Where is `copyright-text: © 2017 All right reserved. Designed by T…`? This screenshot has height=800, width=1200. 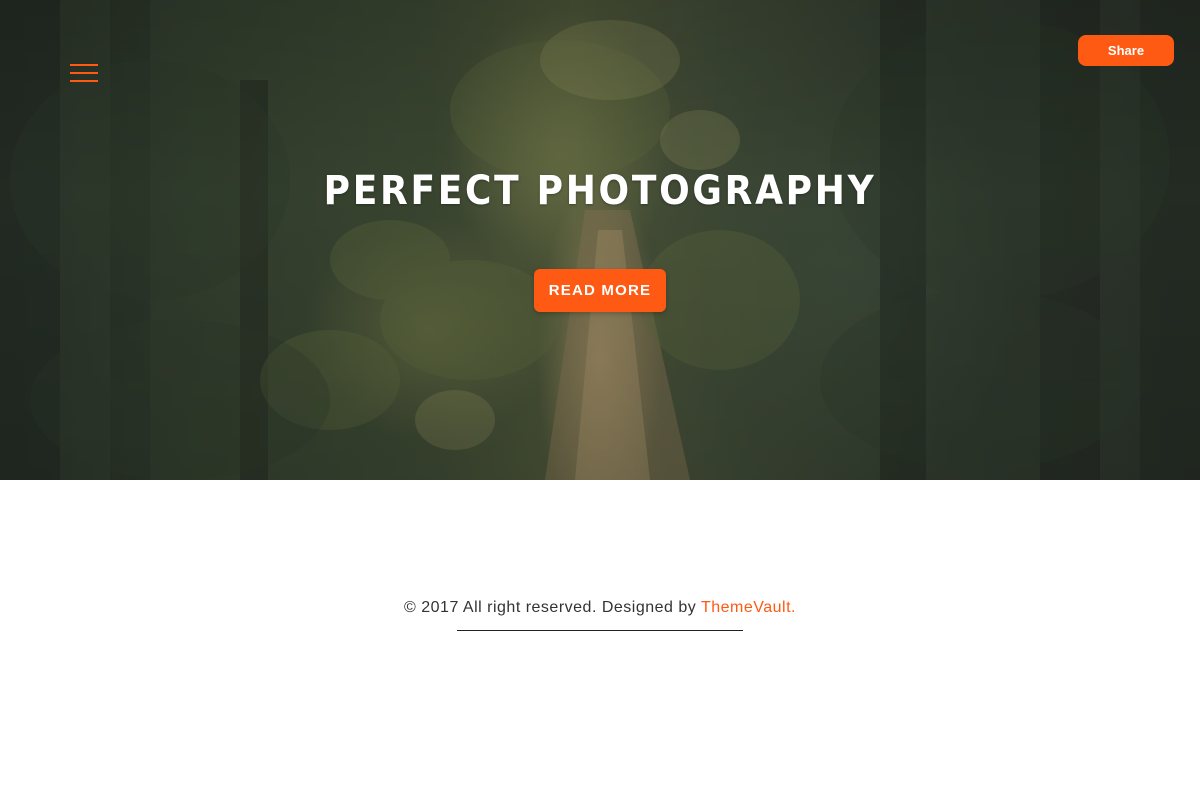
copyright-text: © 2017 All right reserved. Designed by T… is located at coordinates (600, 608).